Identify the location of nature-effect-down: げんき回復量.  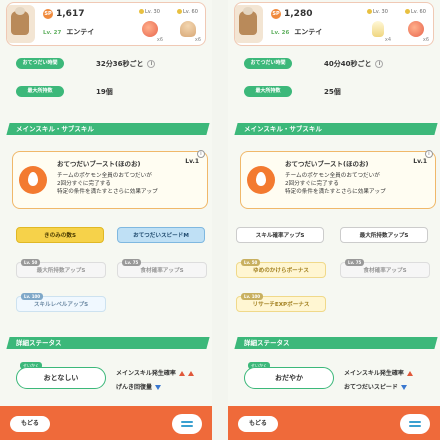
(139, 386).